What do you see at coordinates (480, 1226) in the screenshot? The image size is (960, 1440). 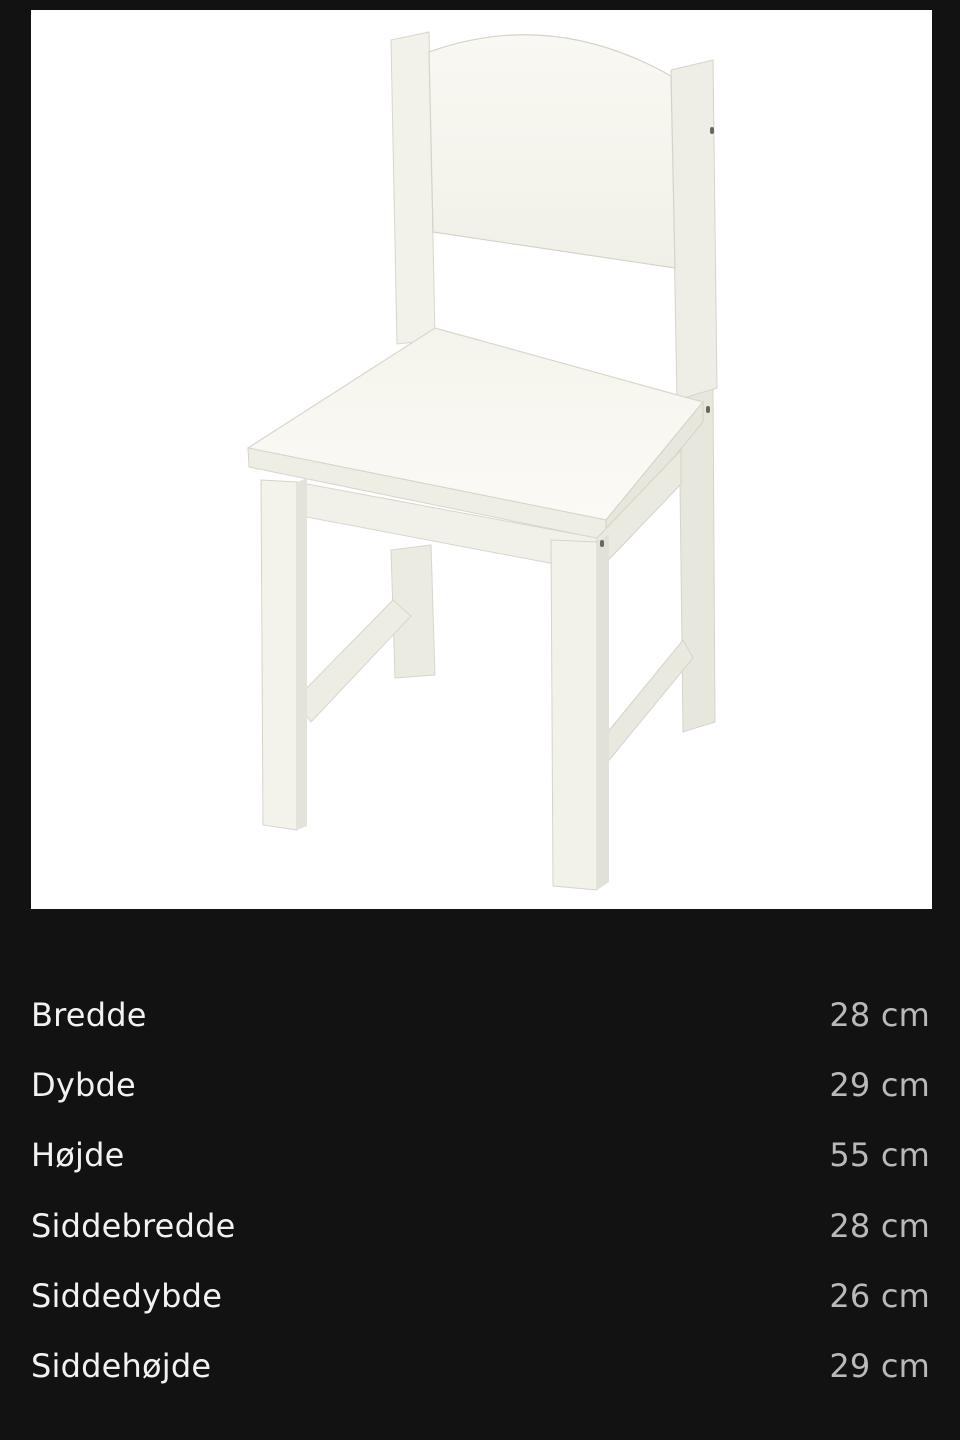 I see `spec-row-siddebredde: Siddebredde 28 cm` at bounding box center [480, 1226].